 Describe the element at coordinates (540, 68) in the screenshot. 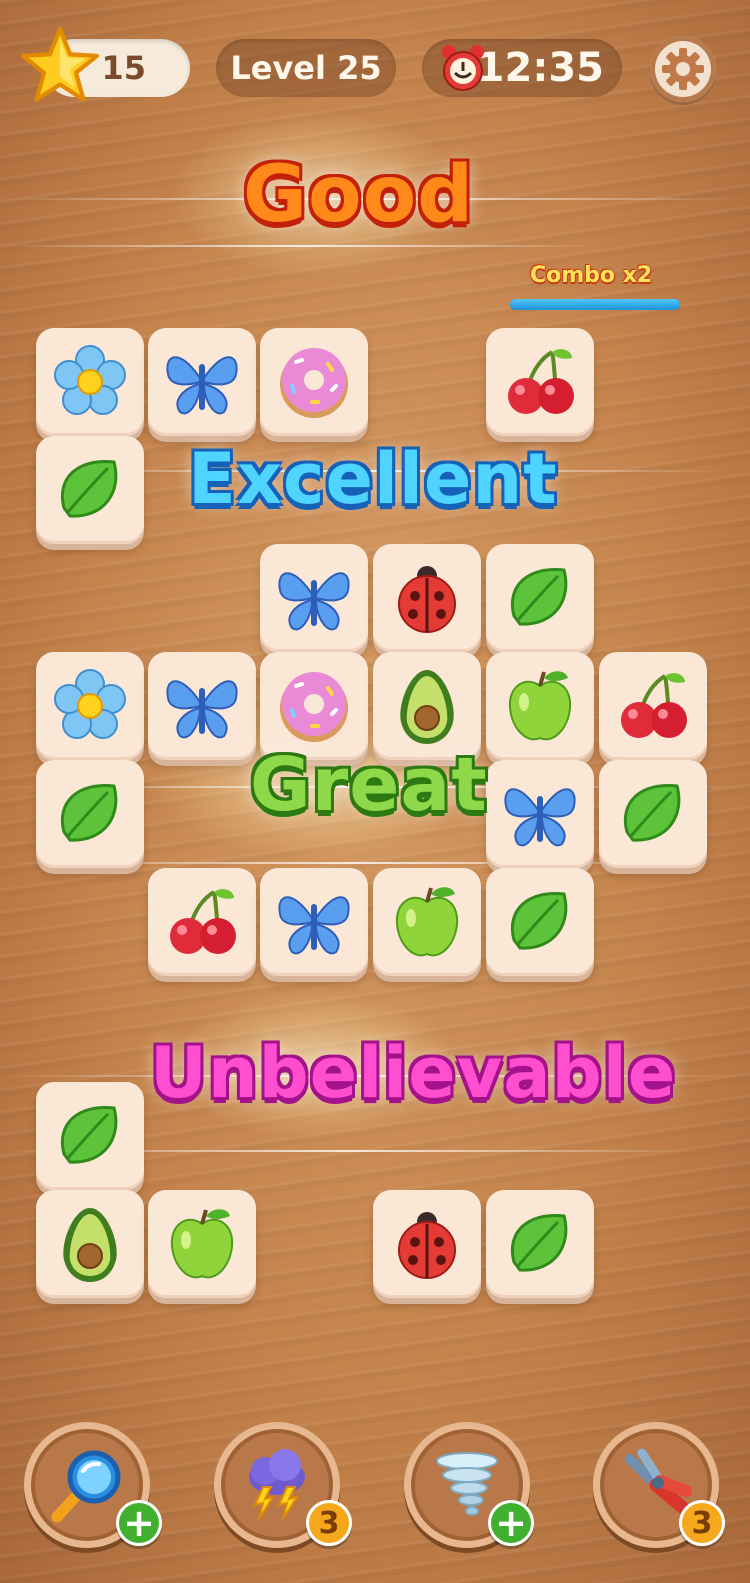

I see `timer-value: 12:35` at that location.